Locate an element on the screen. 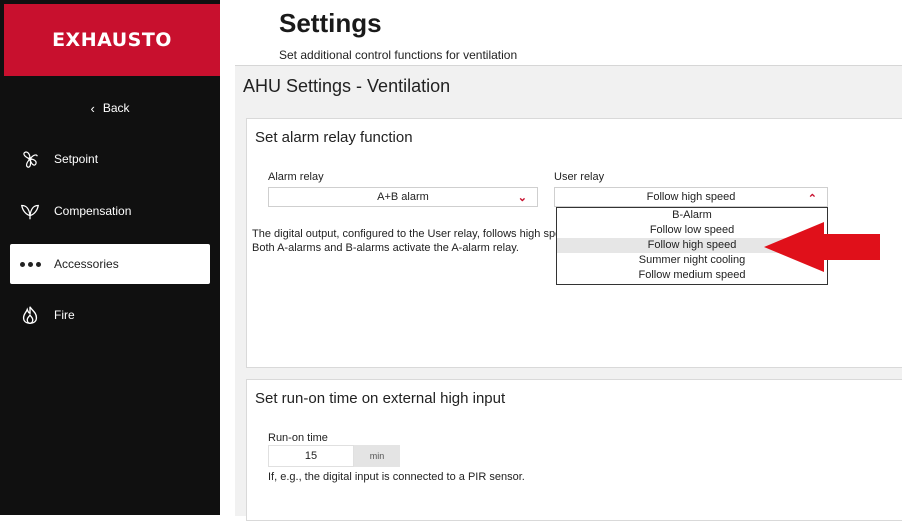  logo-text: EXHAUSTO is located at coordinates (112, 40).